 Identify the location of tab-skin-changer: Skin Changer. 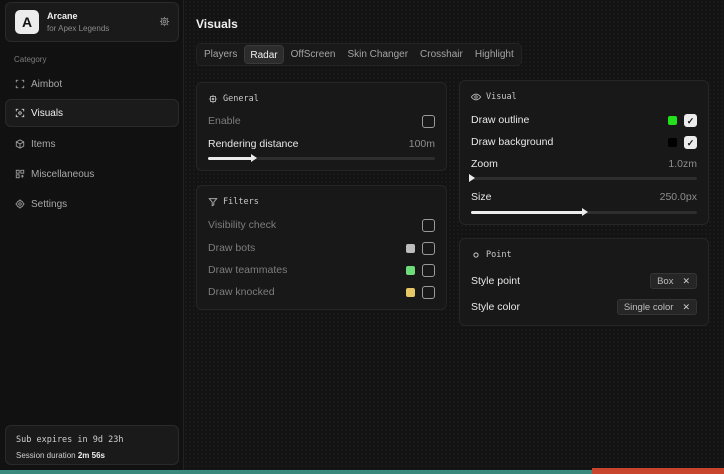
(377, 54).